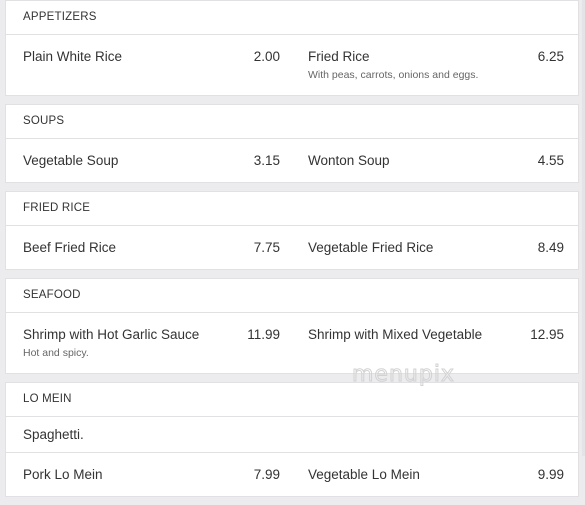  I want to click on item-price: 12.95, so click(547, 334).